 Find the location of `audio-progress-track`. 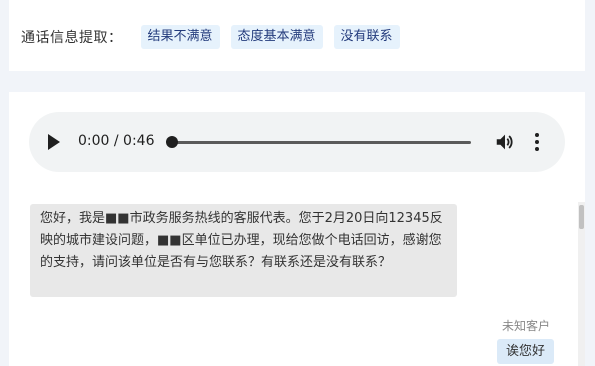

audio-progress-track is located at coordinates (321, 142).